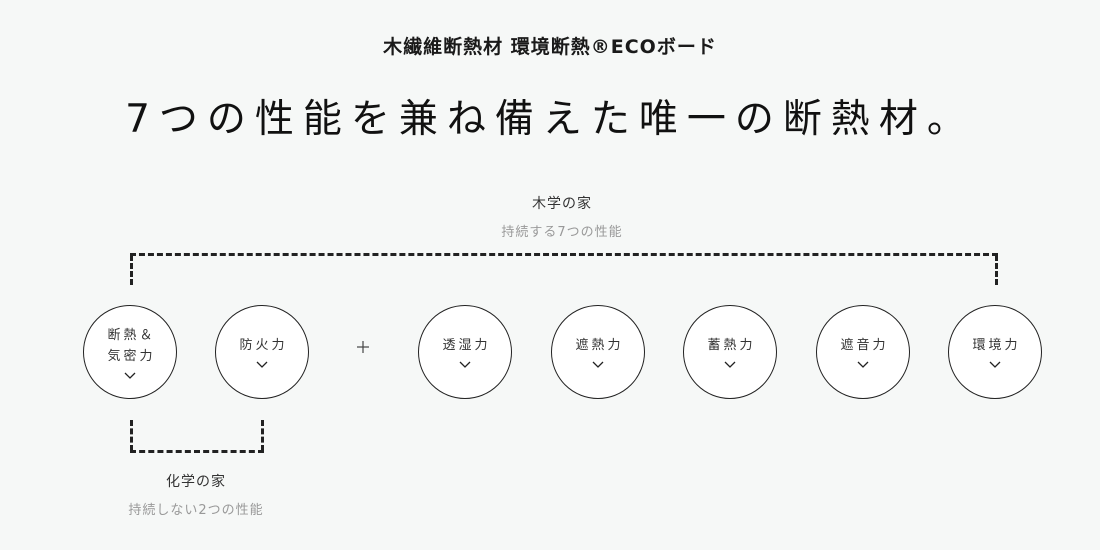 The width and height of the screenshot is (1100, 550). Describe the element at coordinates (562, 204) in the screenshot. I see `wood-house-title: 木学の家` at that location.